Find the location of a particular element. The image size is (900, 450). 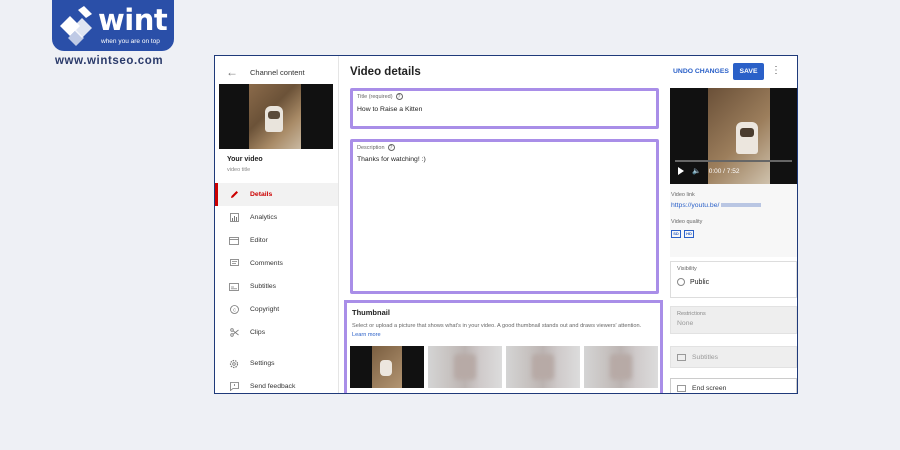

sidebar-item-clips: Clips is located at coordinates (276, 332).